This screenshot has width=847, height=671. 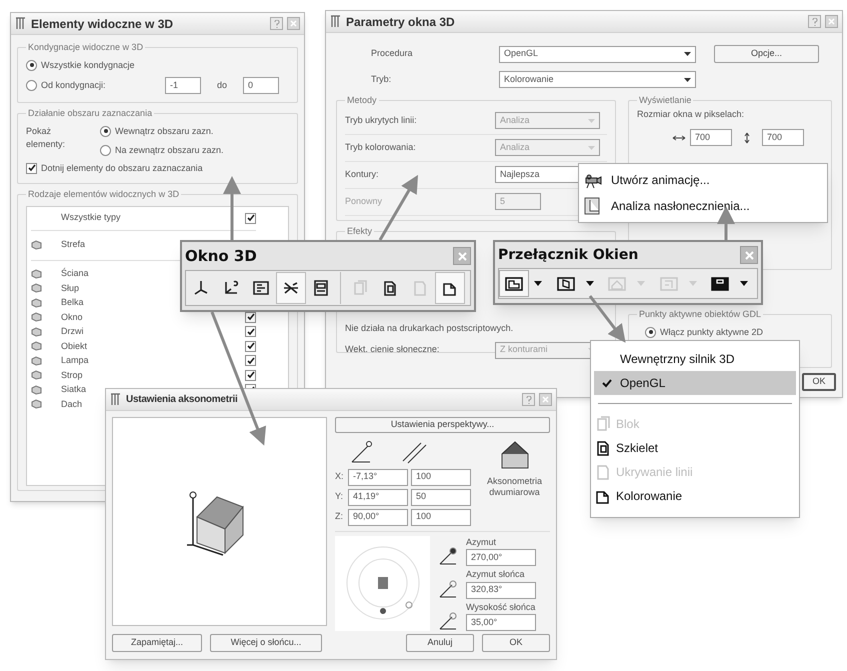 I want to click on input-field: 50, so click(x=441, y=497).